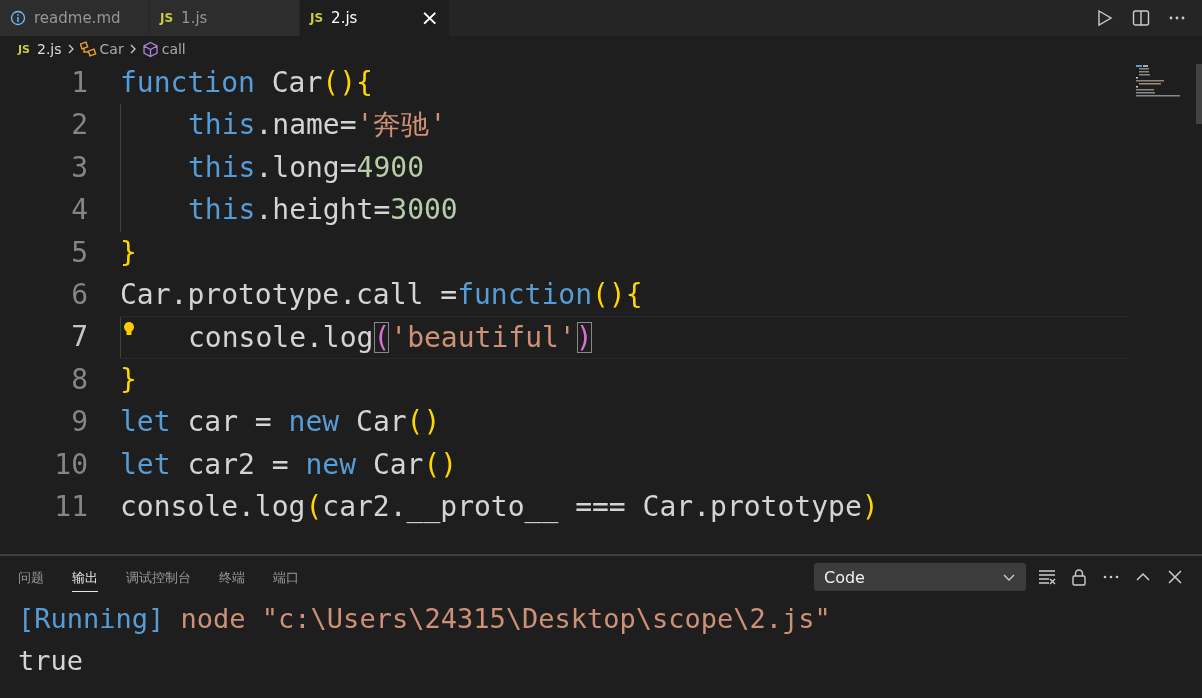 The height and width of the screenshot is (698, 1202). What do you see at coordinates (920, 577) in the screenshot?
I see `output-channel-dropdown: Code` at bounding box center [920, 577].